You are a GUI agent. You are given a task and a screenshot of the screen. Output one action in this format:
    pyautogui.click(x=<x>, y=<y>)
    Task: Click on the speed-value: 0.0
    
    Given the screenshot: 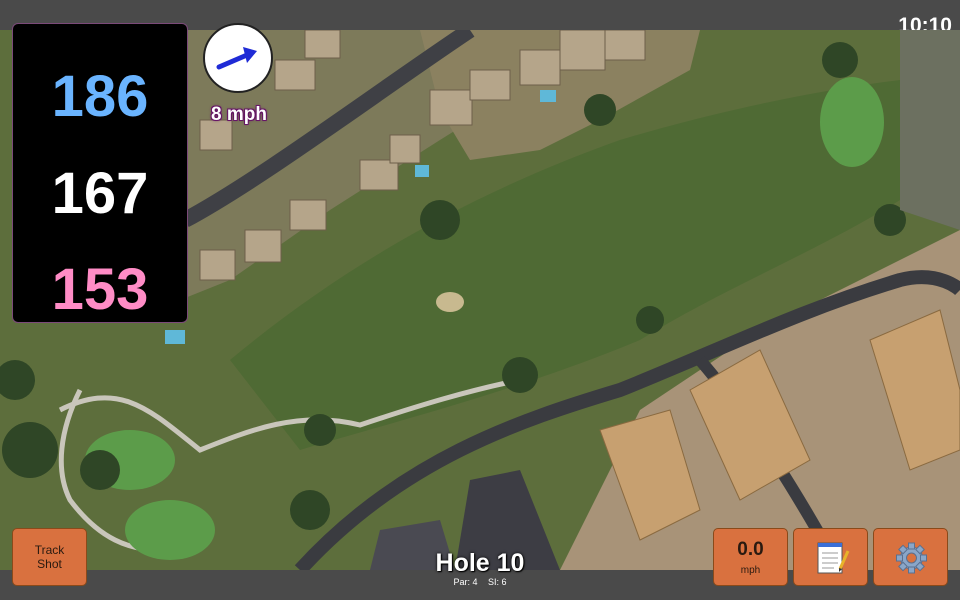 What is the action you would take?
    pyautogui.click(x=750, y=549)
    